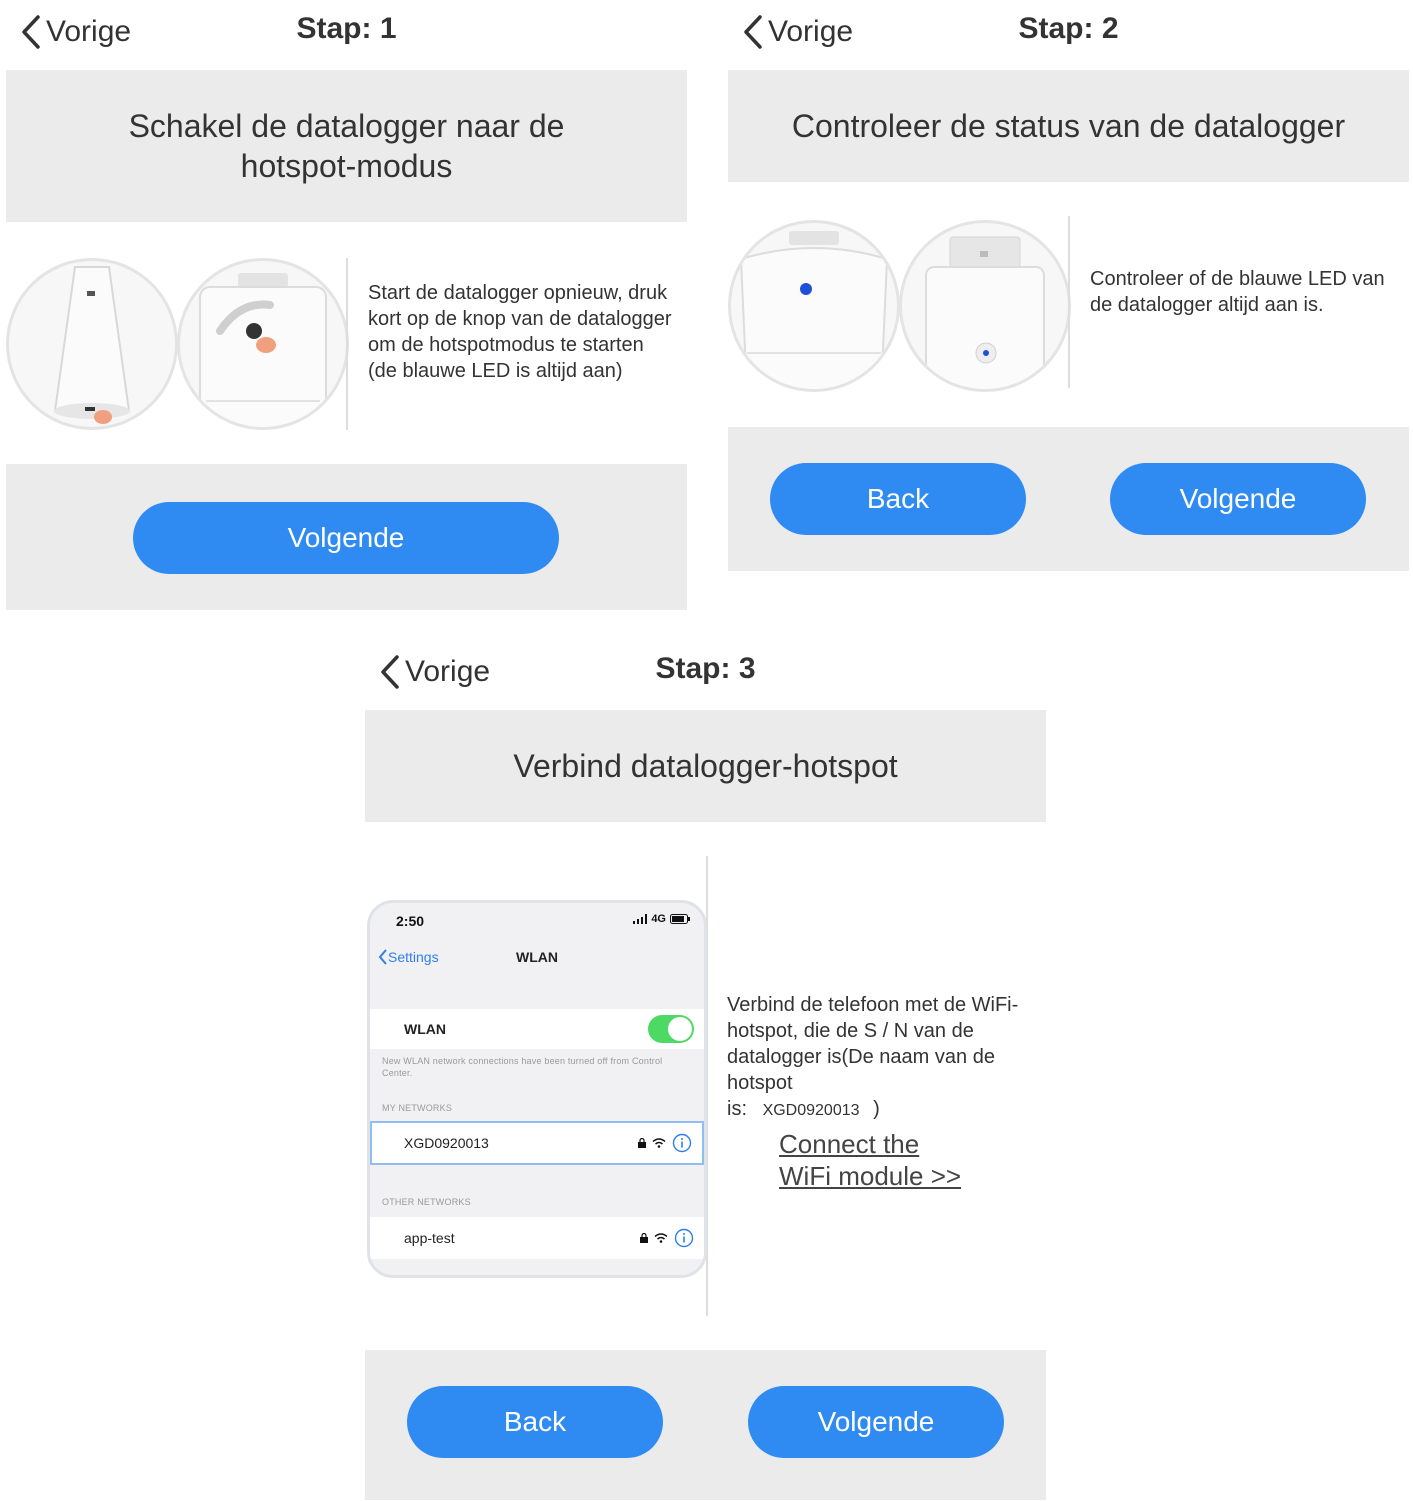 This screenshot has width=1413, height=1501. I want to click on header-title-line2: hotspot-modus, so click(346, 166).